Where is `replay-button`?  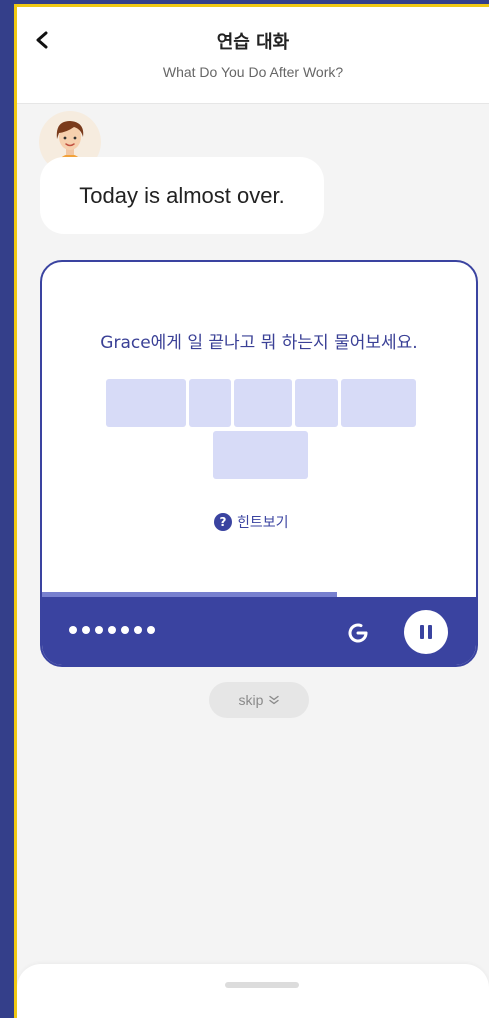
replay-button is located at coordinates (358, 633).